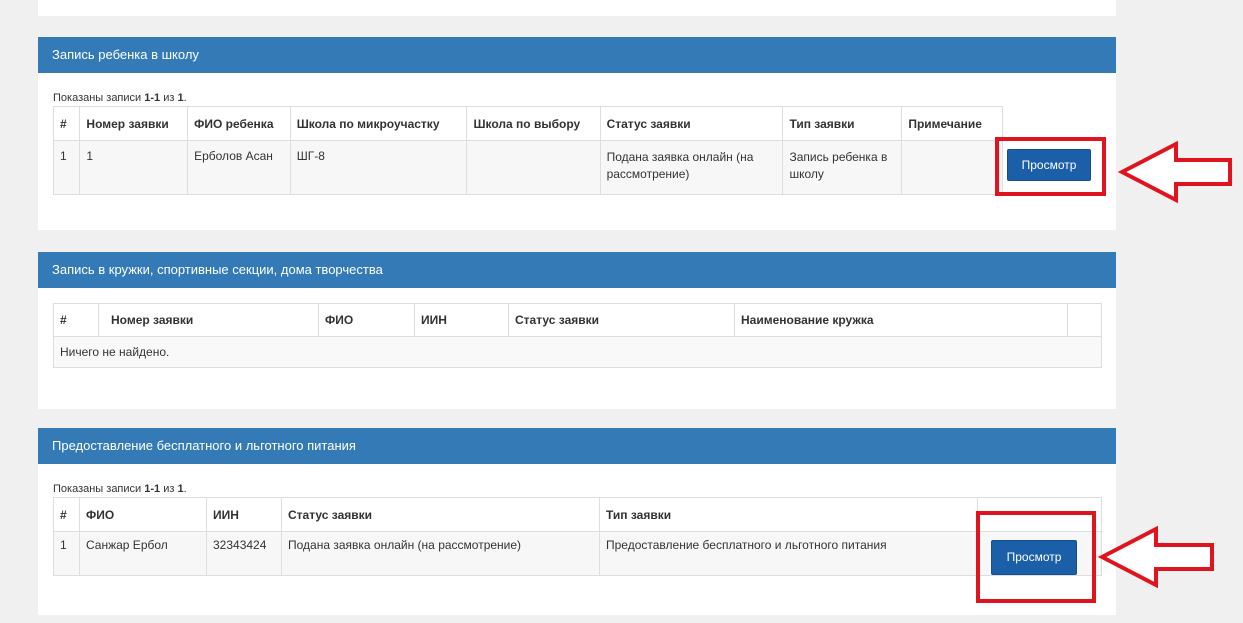 Image resolution: width=1243 pixels, height=623 pixels. Describe the element at coordinates (1084, 320) in the screenshot. I see `col-actions` at that location.